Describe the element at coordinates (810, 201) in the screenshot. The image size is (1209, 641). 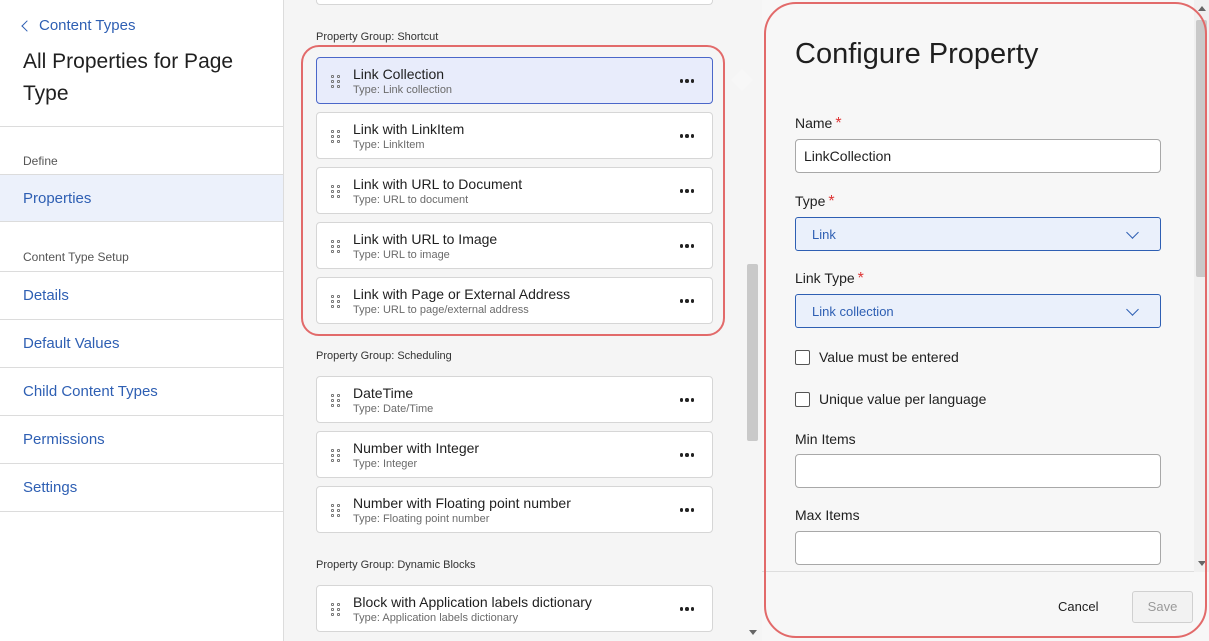
I see `type-label-text: Type` at that location.